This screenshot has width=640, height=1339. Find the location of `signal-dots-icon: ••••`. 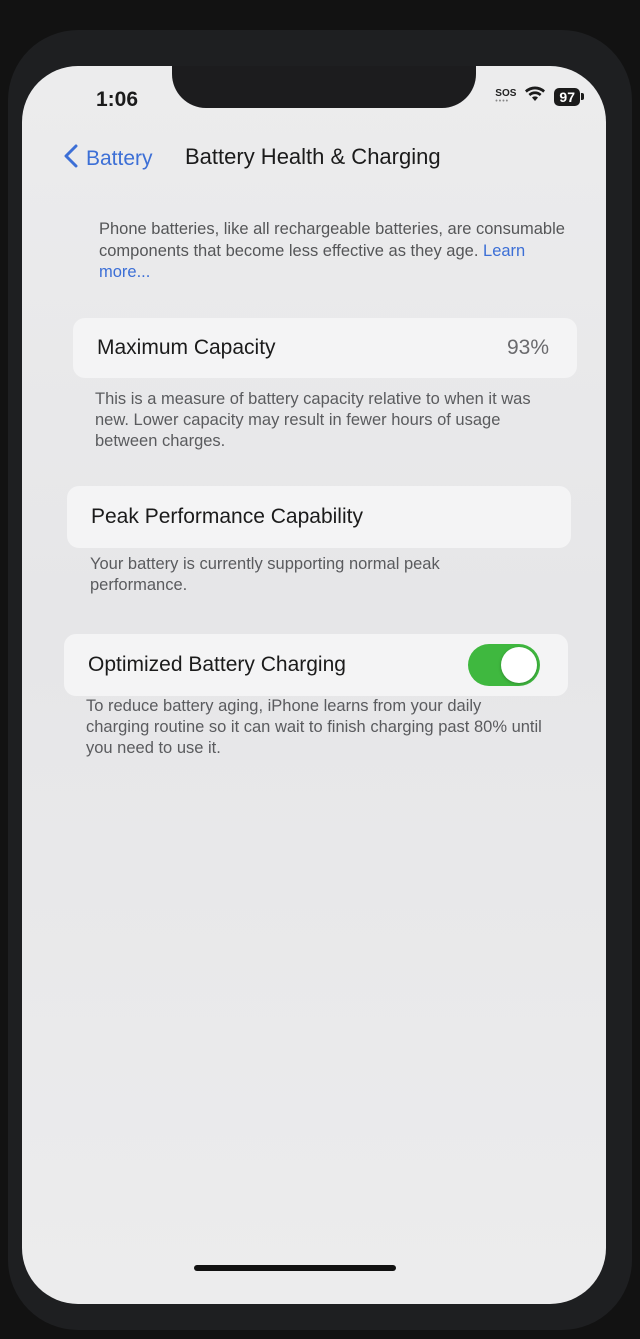

signal-dots-icon: •••• is located at coordinates (502, 101).